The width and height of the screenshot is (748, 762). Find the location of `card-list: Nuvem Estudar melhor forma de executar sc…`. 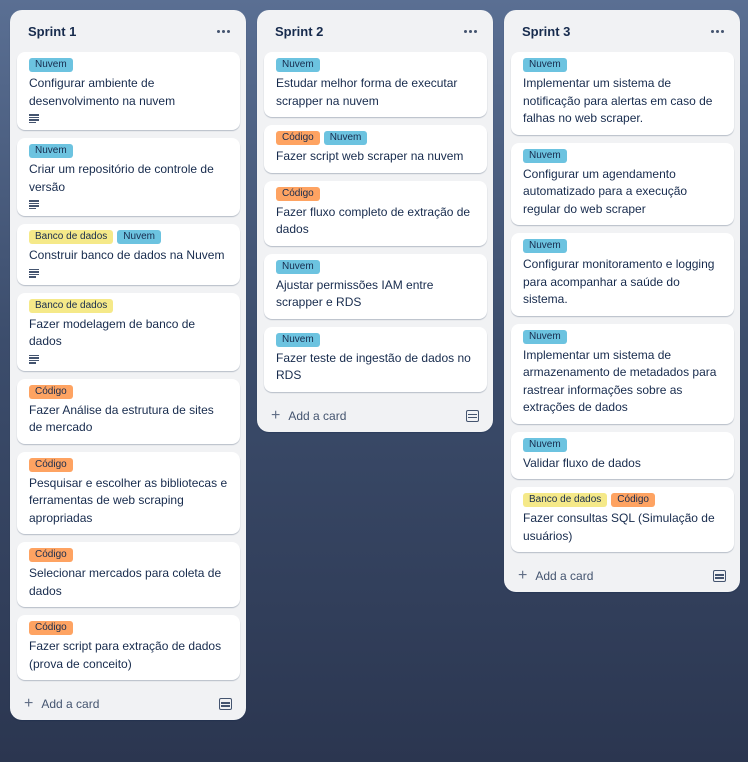

card-list: Nuvem Estudar melhor forma de executar sc… is located at coordinates (375, 222).